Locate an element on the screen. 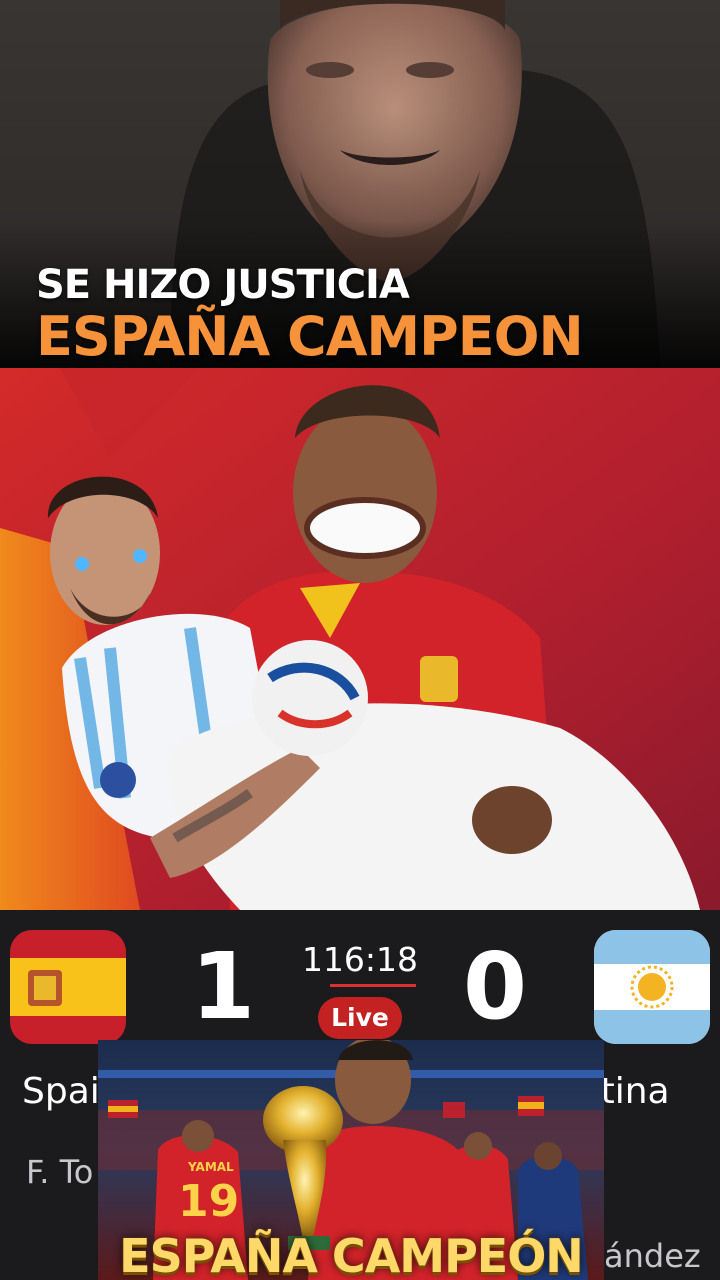  argentina-flag-icon is located at coordinates (652, 987).